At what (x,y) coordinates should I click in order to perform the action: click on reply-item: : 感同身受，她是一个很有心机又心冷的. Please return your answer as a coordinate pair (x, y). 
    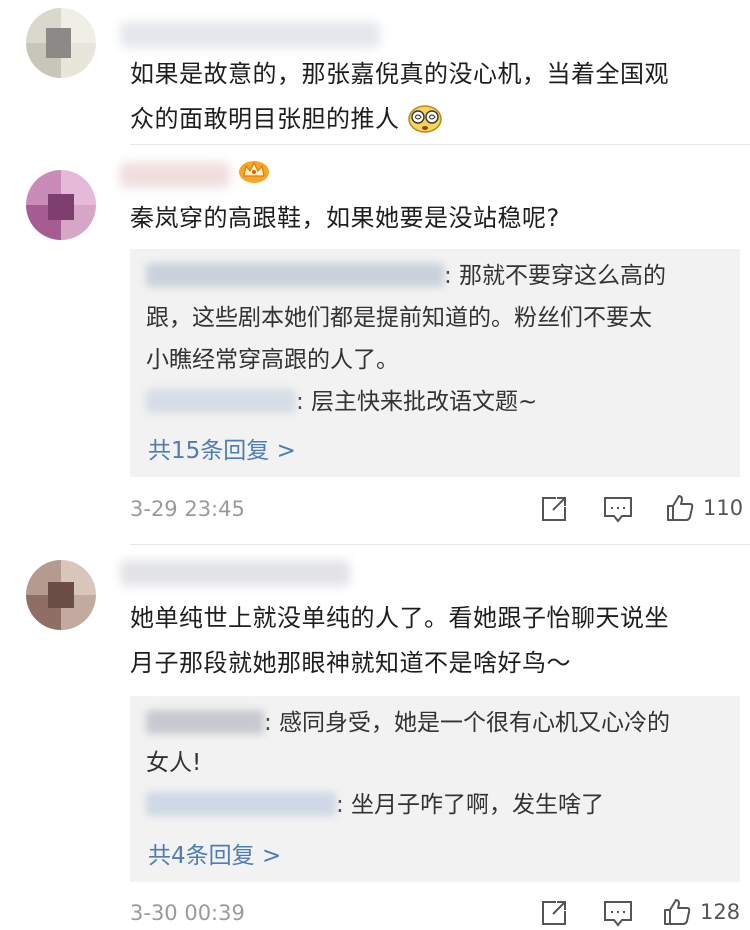
    Looking at the image, I should click on (408, 723).